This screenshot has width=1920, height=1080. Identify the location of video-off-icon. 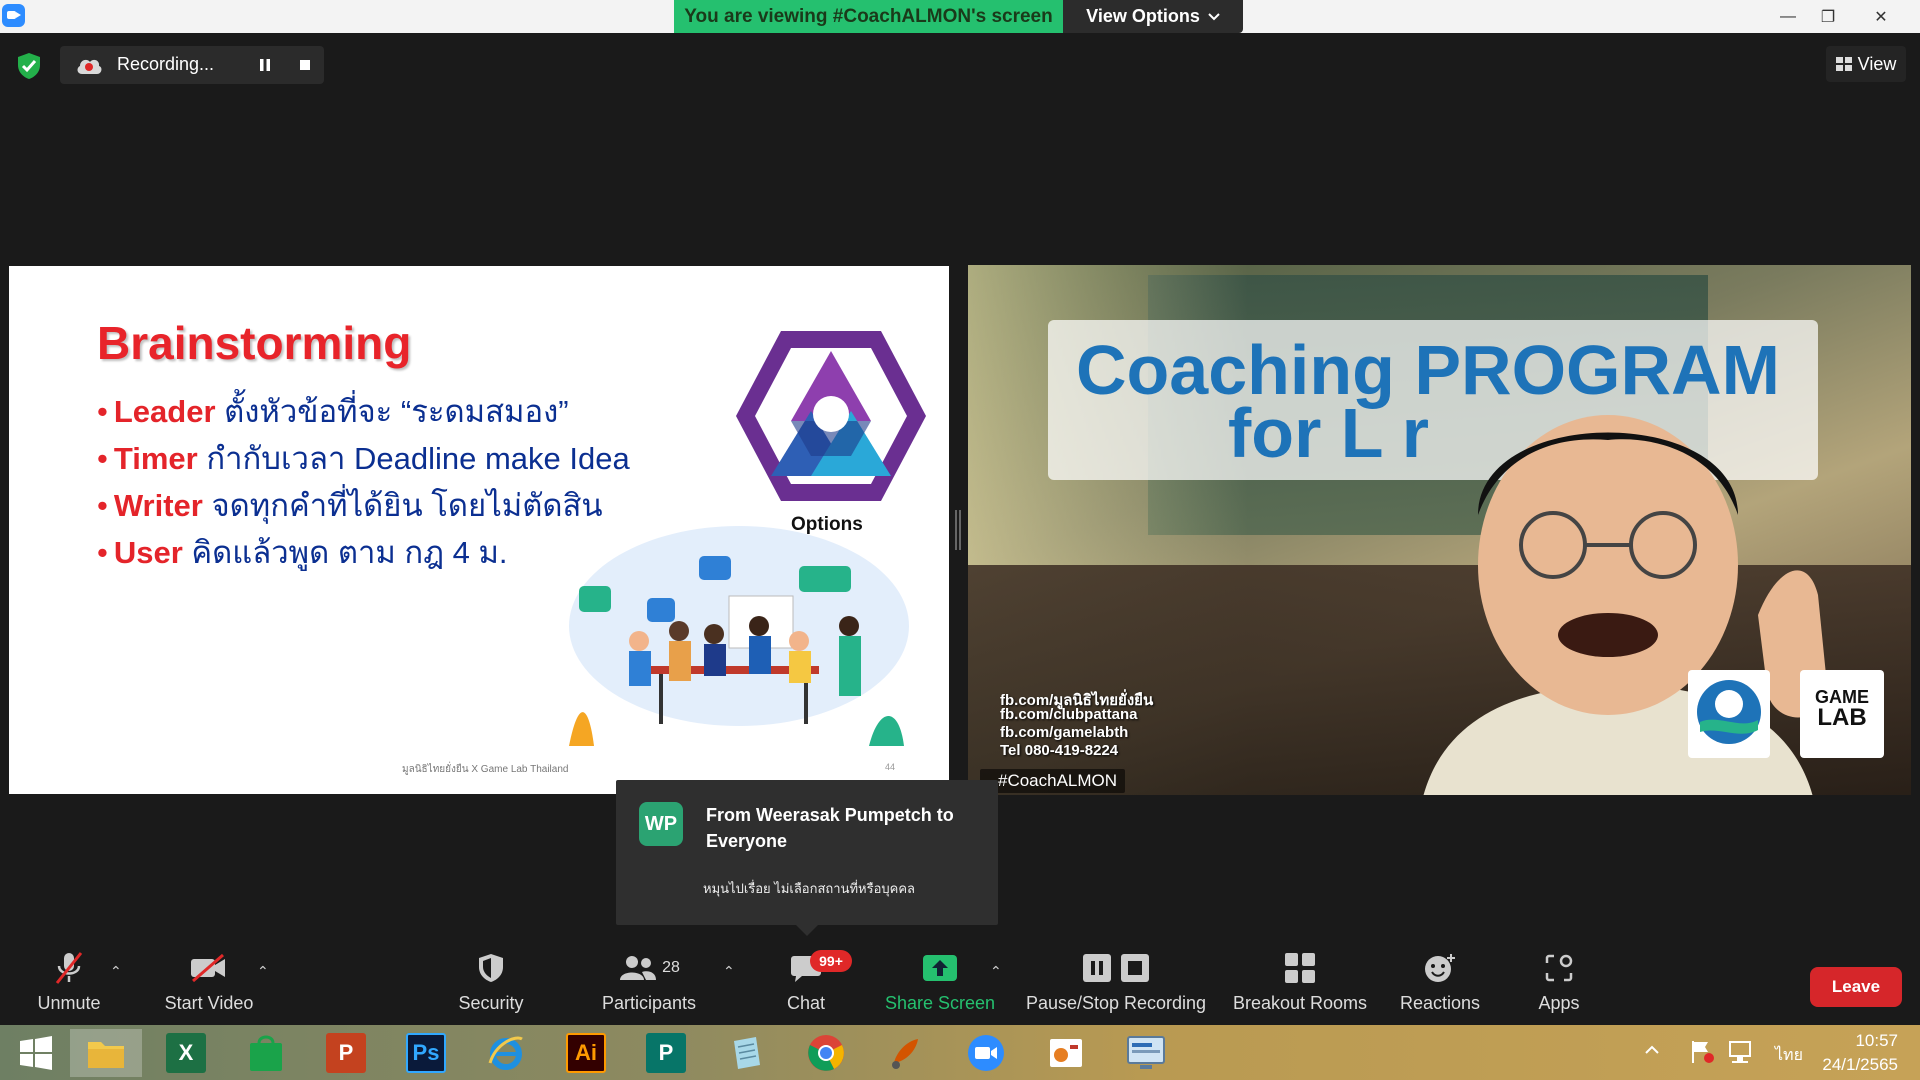
(208, 968).